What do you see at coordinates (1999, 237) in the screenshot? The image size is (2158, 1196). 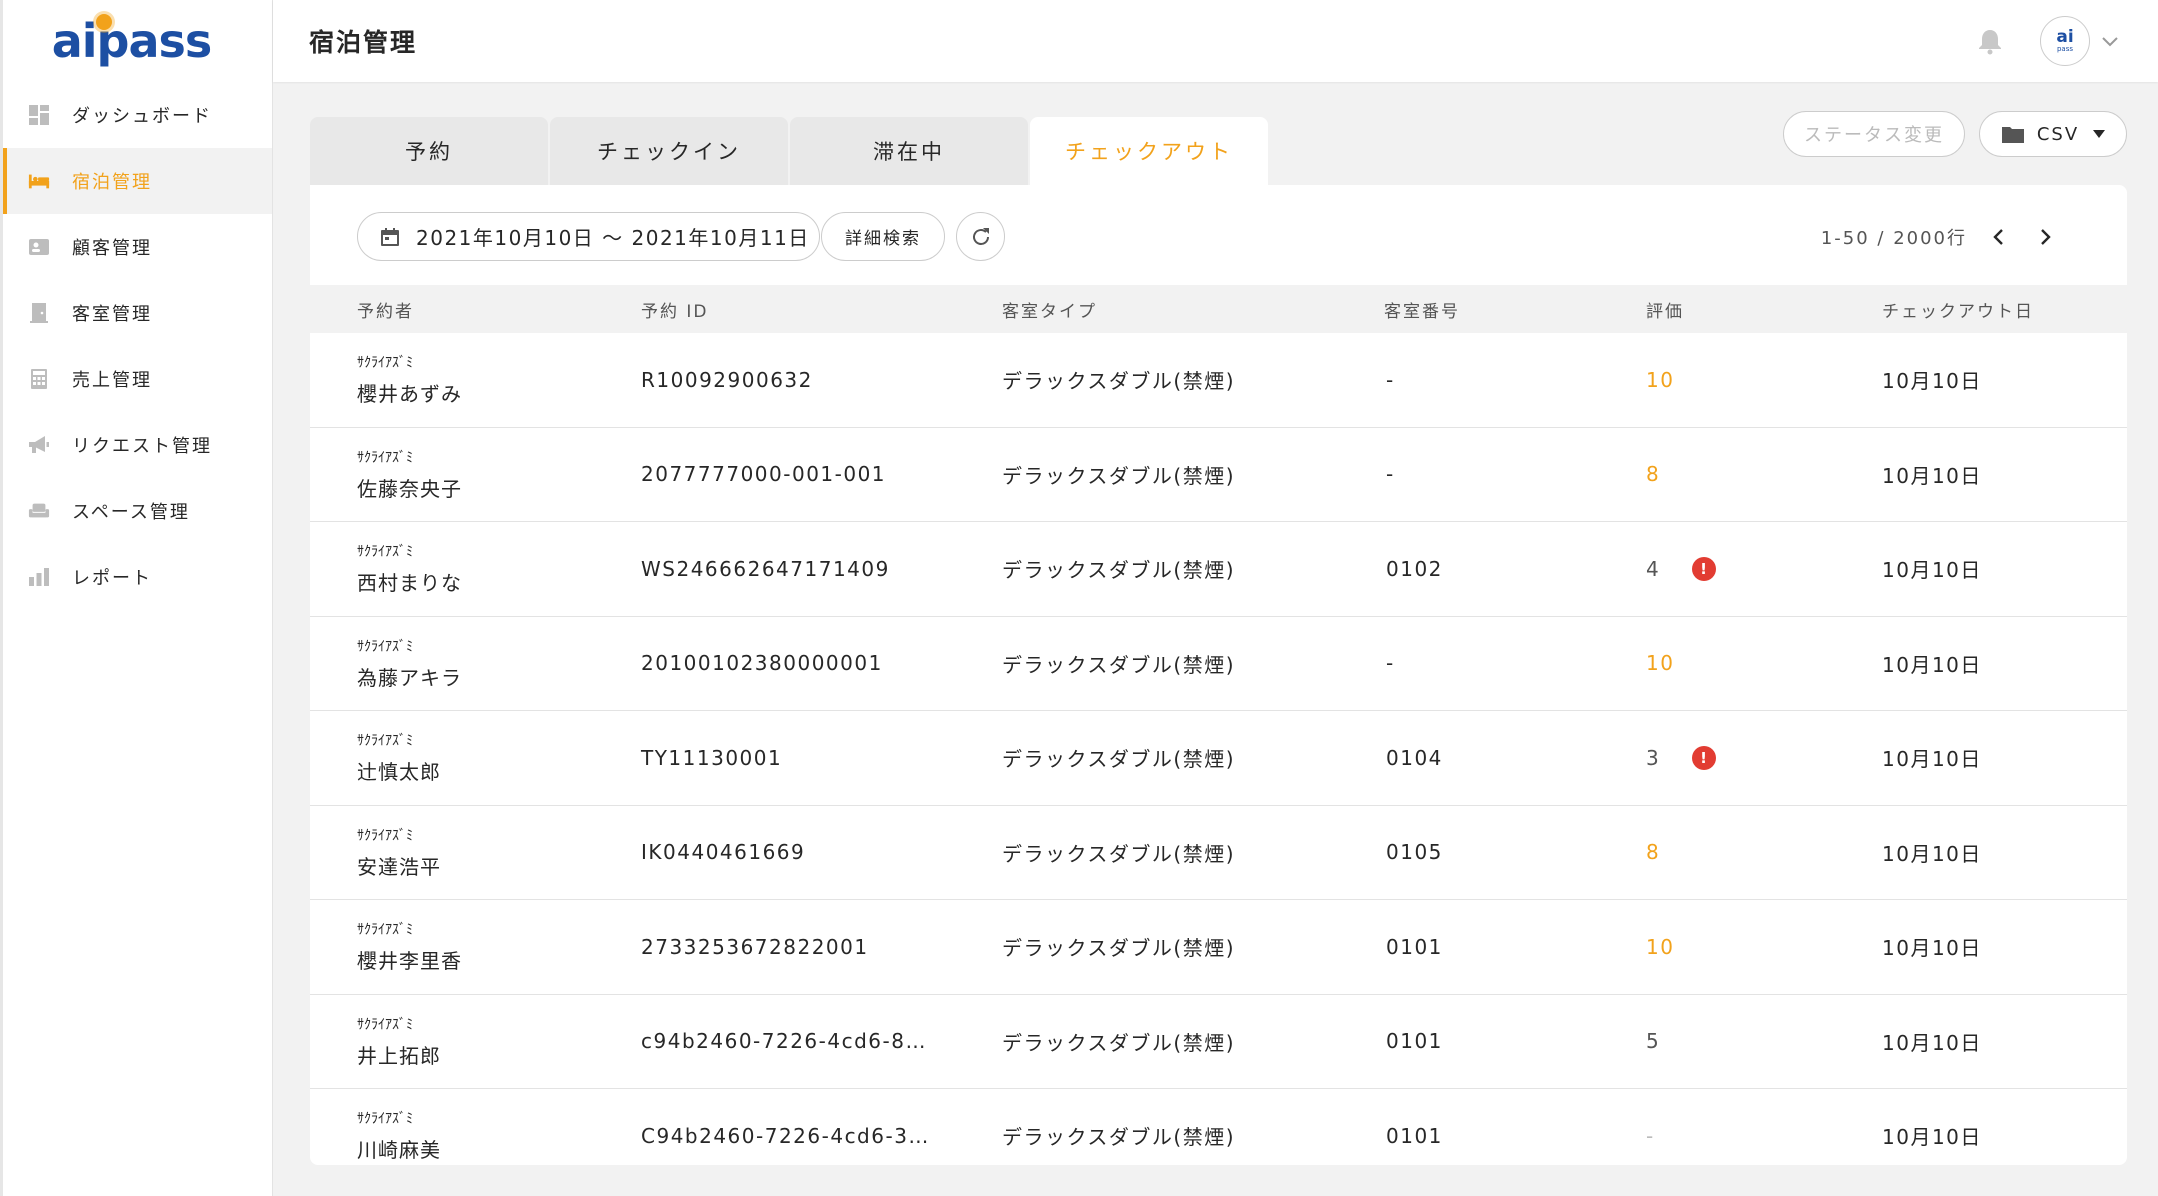 I see `chevron-left-icon` at bounding box center [1999, 237].